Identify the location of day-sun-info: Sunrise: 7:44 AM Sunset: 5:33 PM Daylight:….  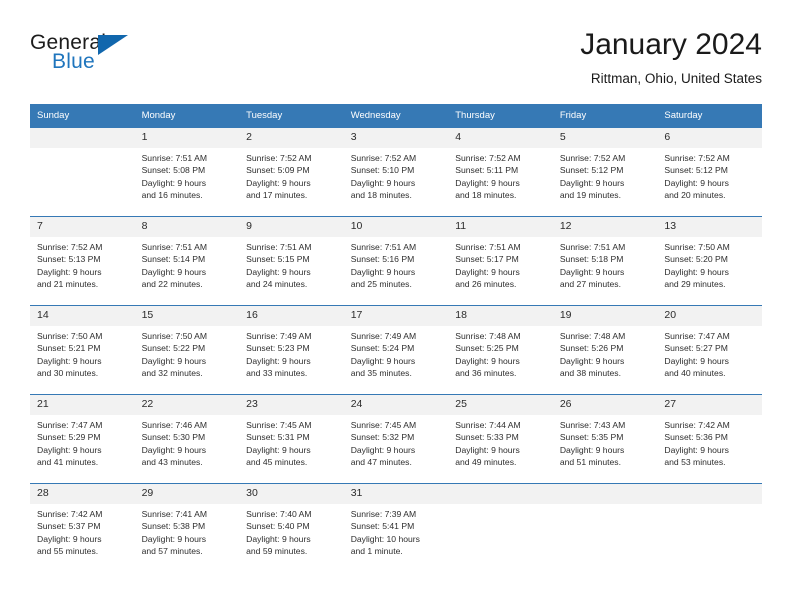
(500, 442).